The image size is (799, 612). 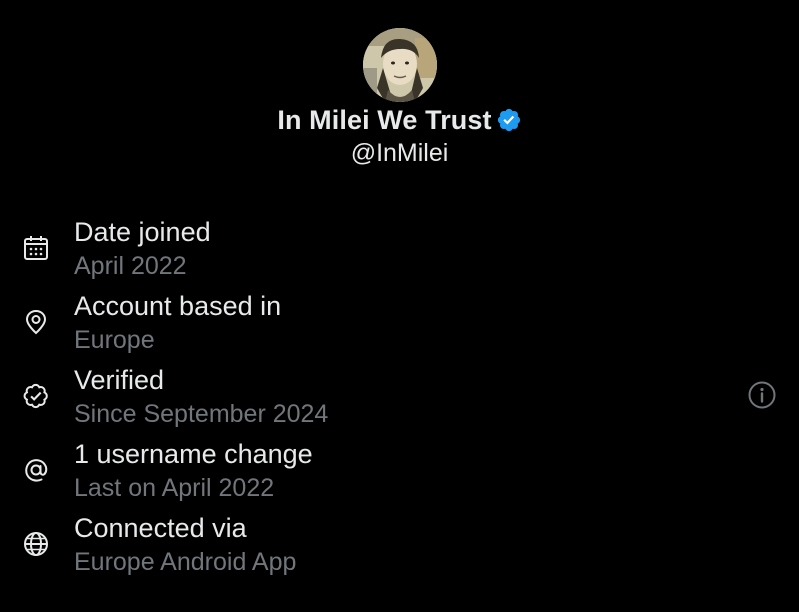 What do you see at coordinates (36, 248) in the screenshot?
I see `calendar-icon` at bounding box center [36, 248].